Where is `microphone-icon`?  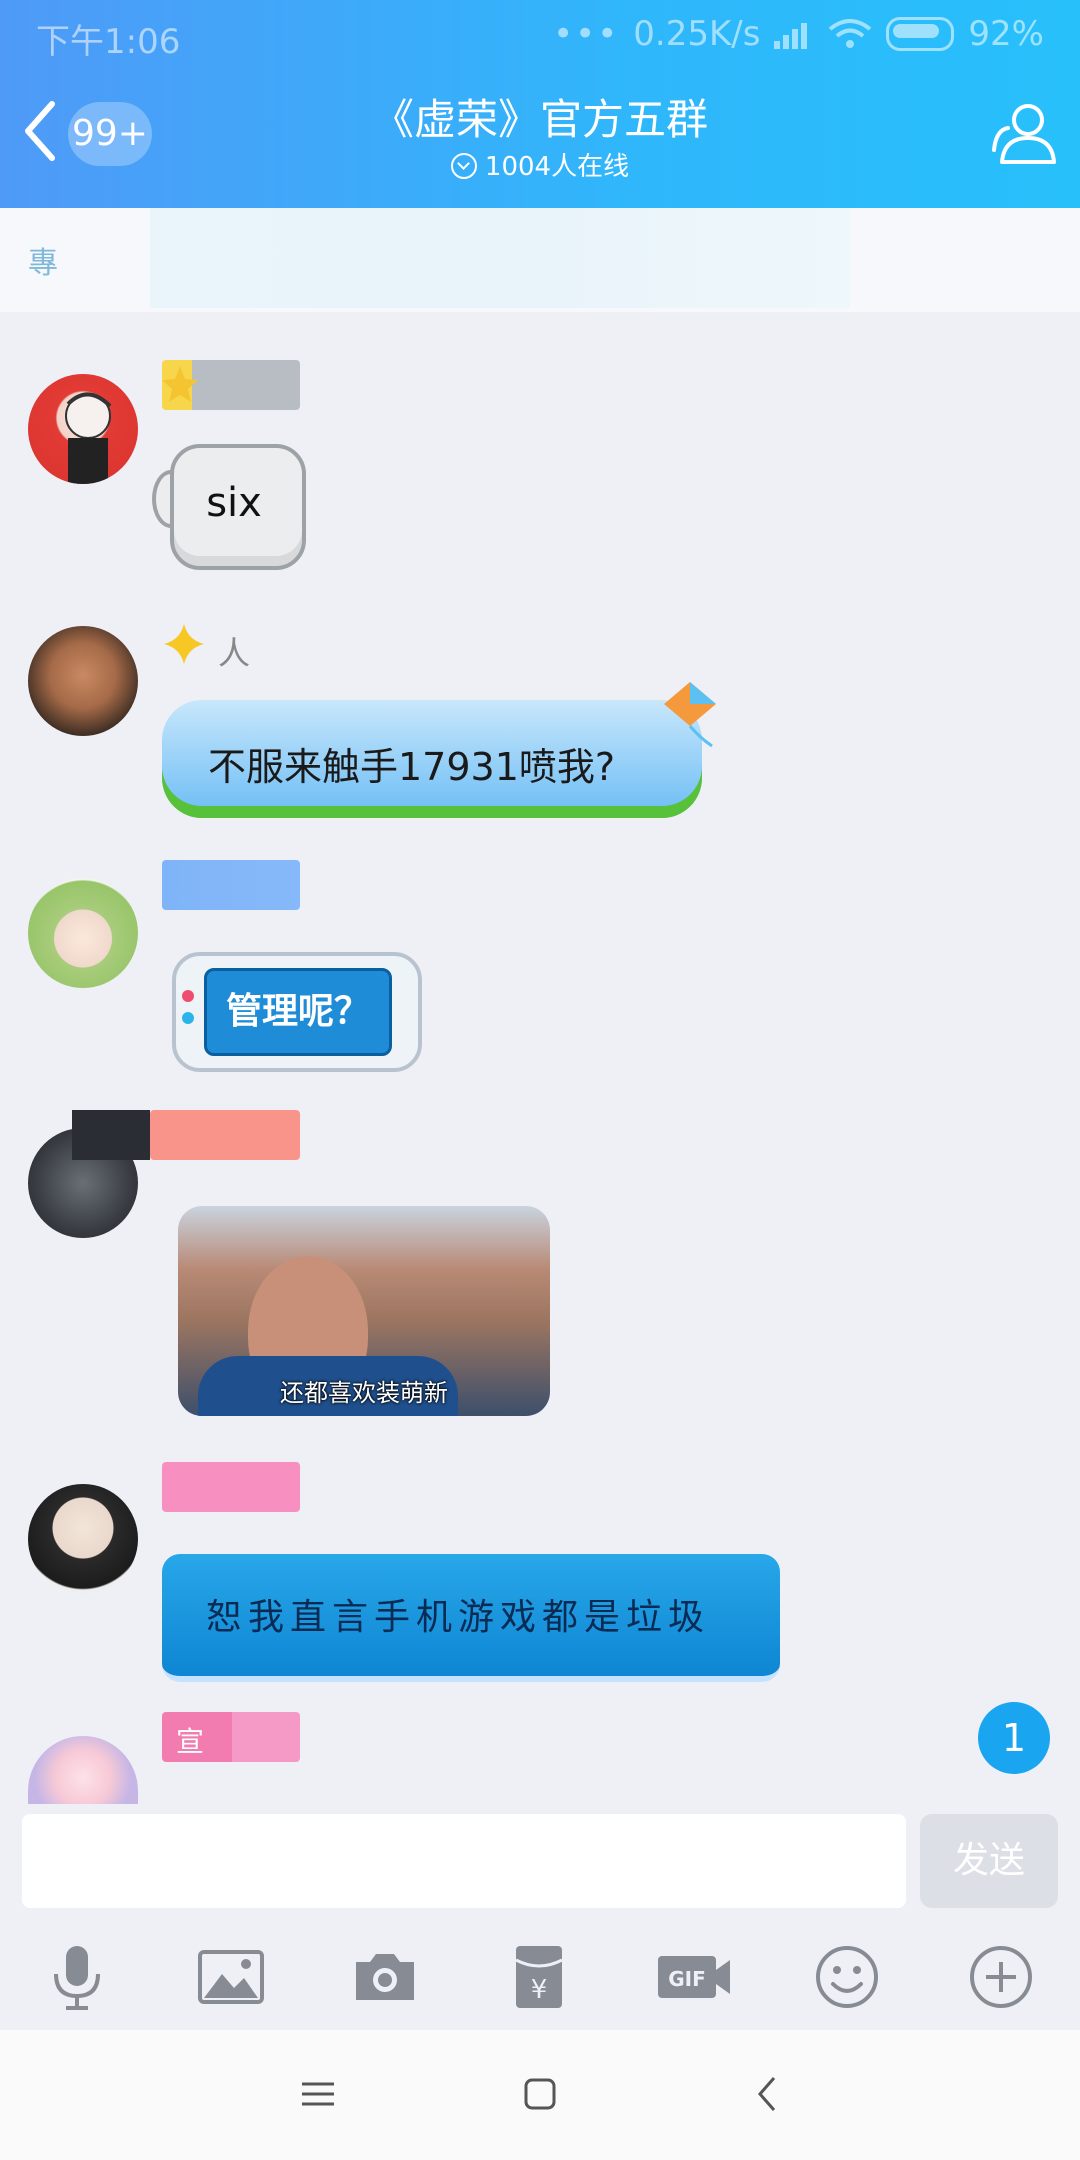 microphone-icon is located at coordinates (77, 1977).